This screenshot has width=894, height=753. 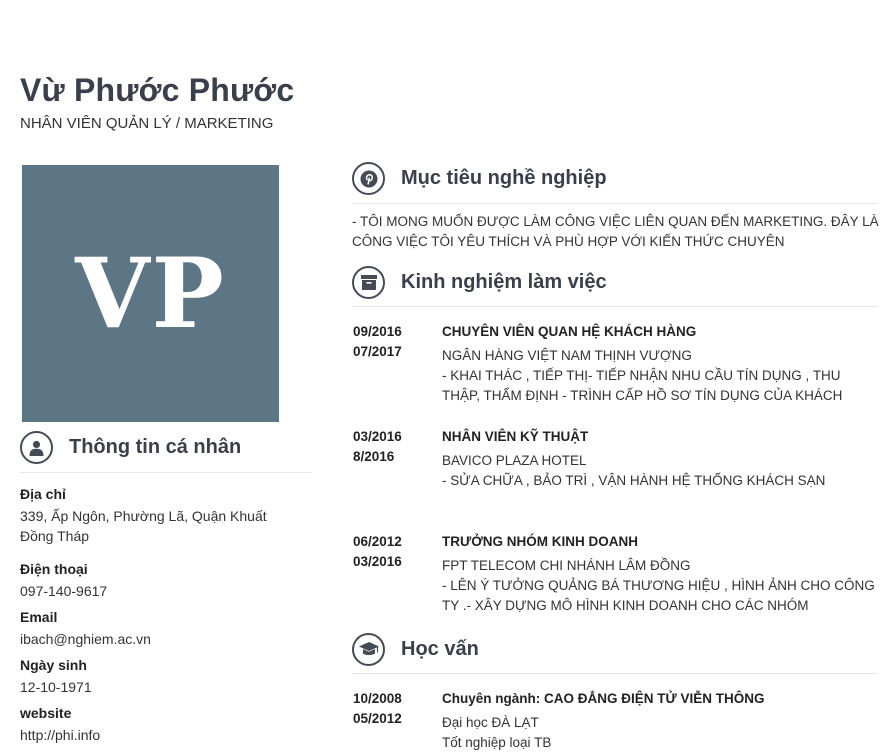 I want to click on objective-heading: Mục tiêu nghề nghiệp, so click(x=479, y=178).